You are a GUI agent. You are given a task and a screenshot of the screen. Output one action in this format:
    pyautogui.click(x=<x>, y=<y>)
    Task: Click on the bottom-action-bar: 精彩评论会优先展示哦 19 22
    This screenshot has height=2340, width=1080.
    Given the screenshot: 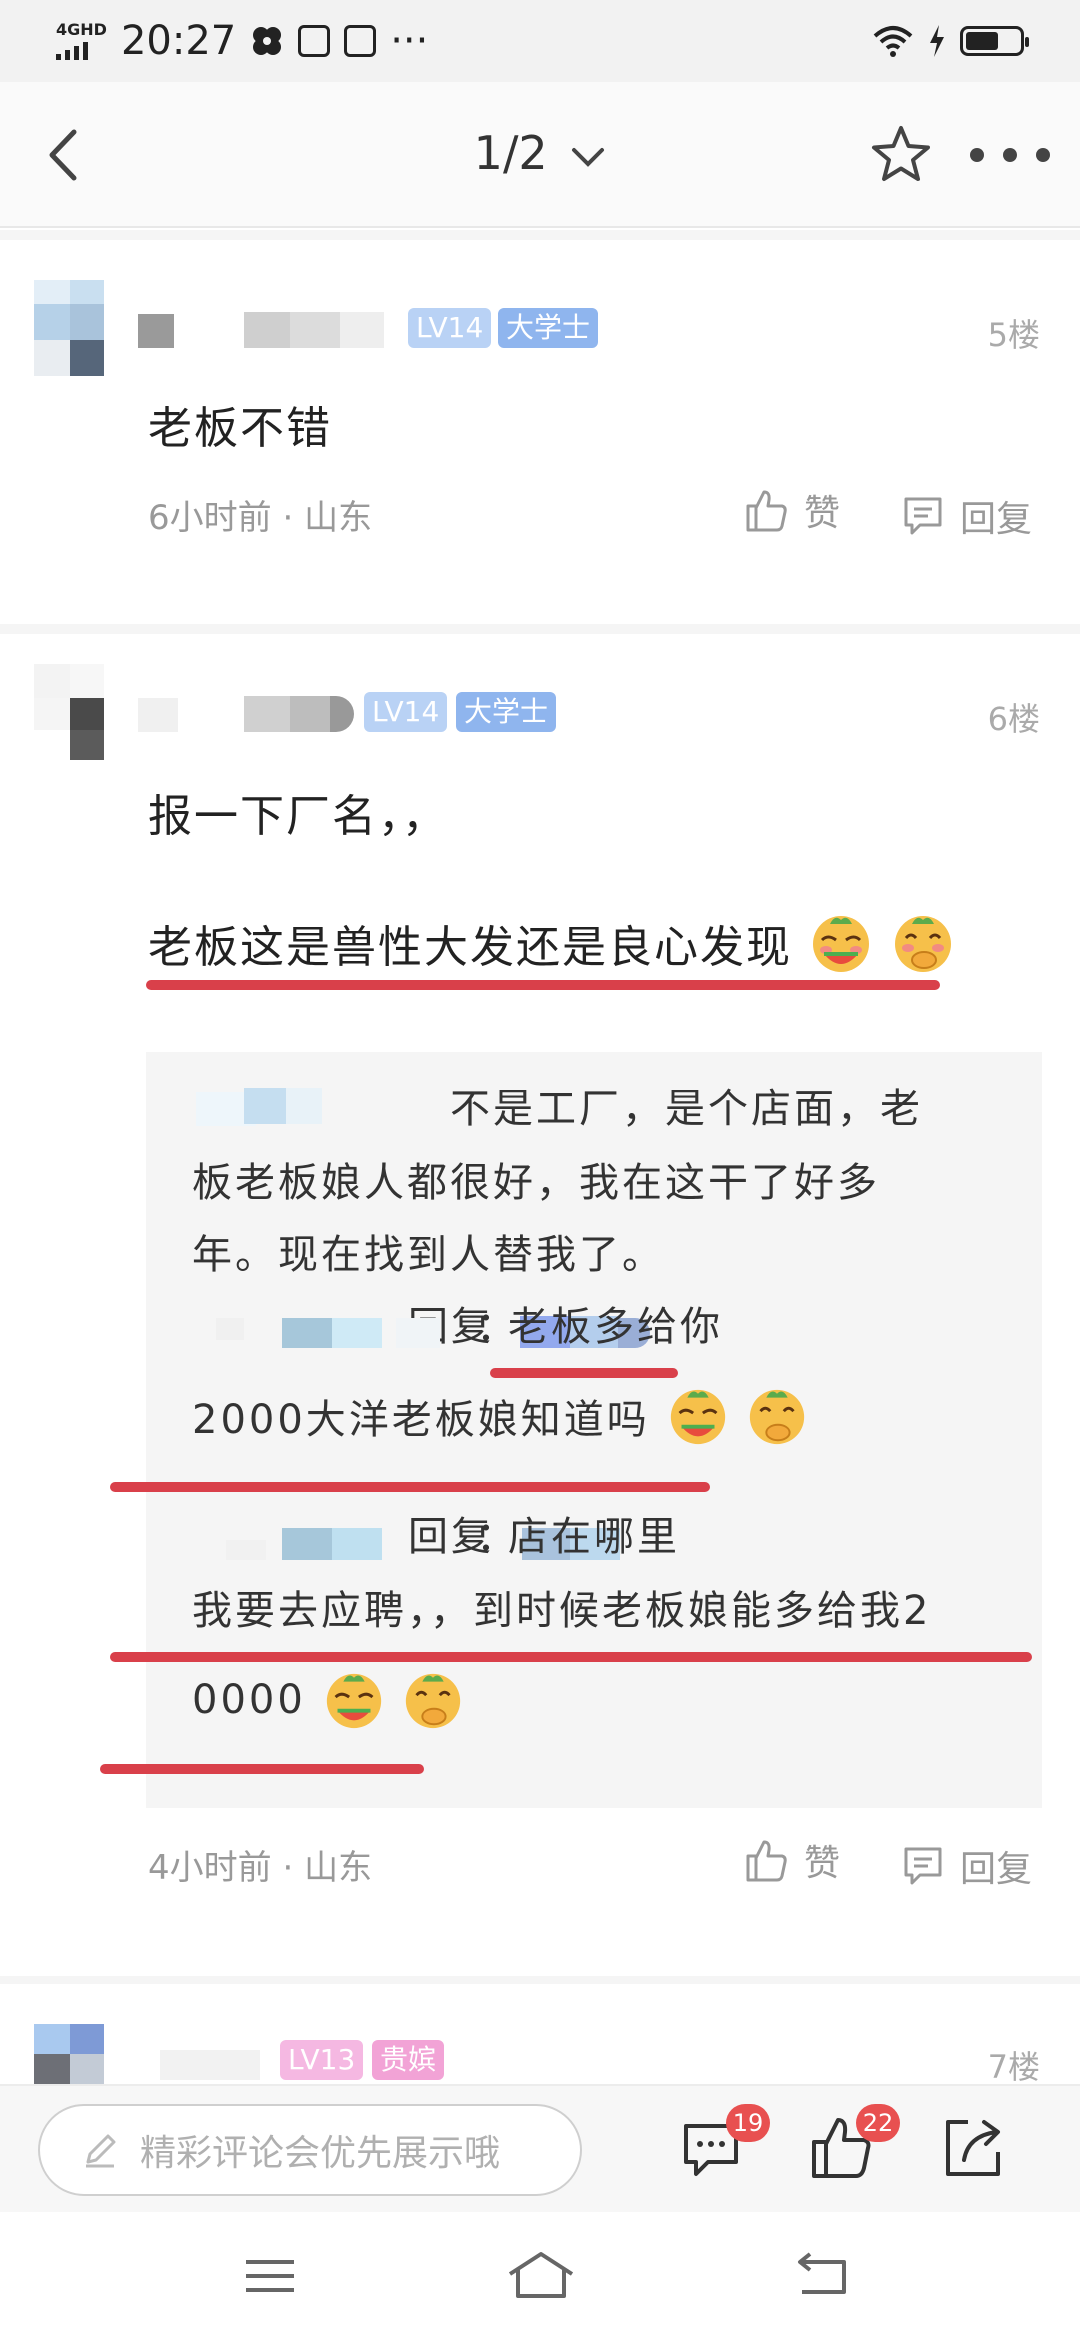 What is the action you would take?
    pyautogui.click(x=540, y=2148)
    